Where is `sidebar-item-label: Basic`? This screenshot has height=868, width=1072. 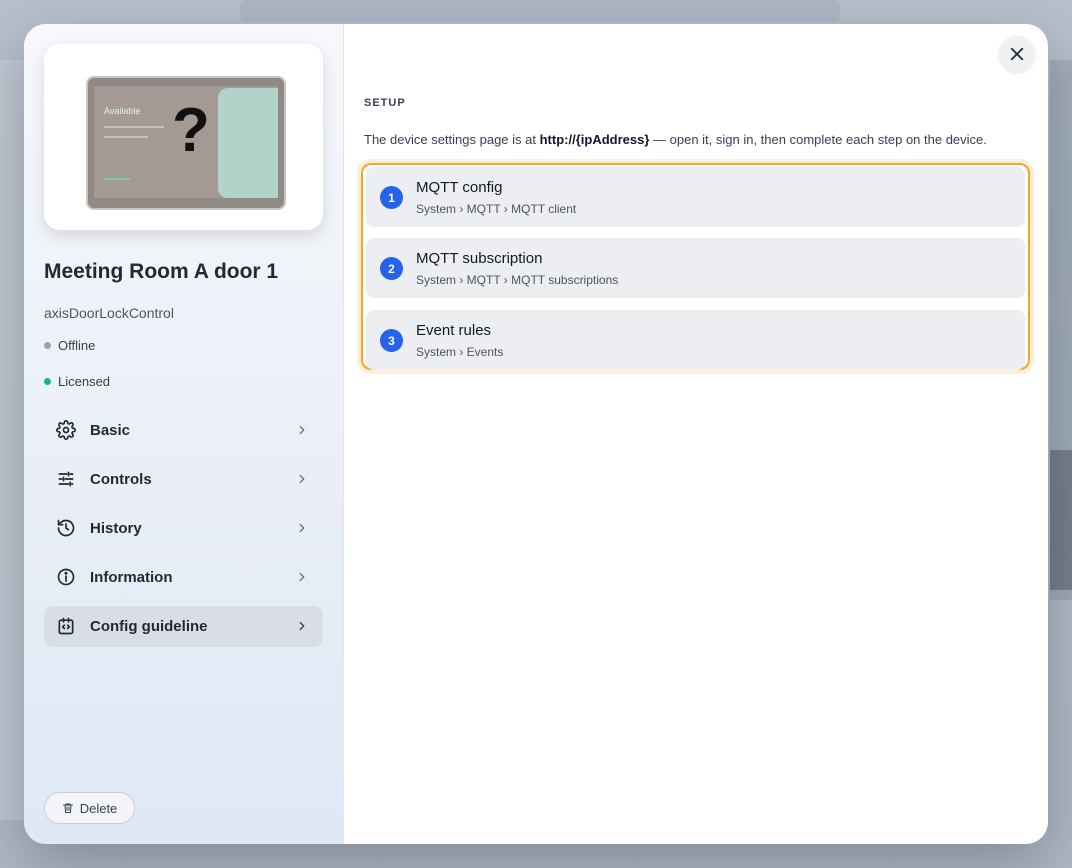 sidebar-item-label: Basic is located at coordinates (110, 430).